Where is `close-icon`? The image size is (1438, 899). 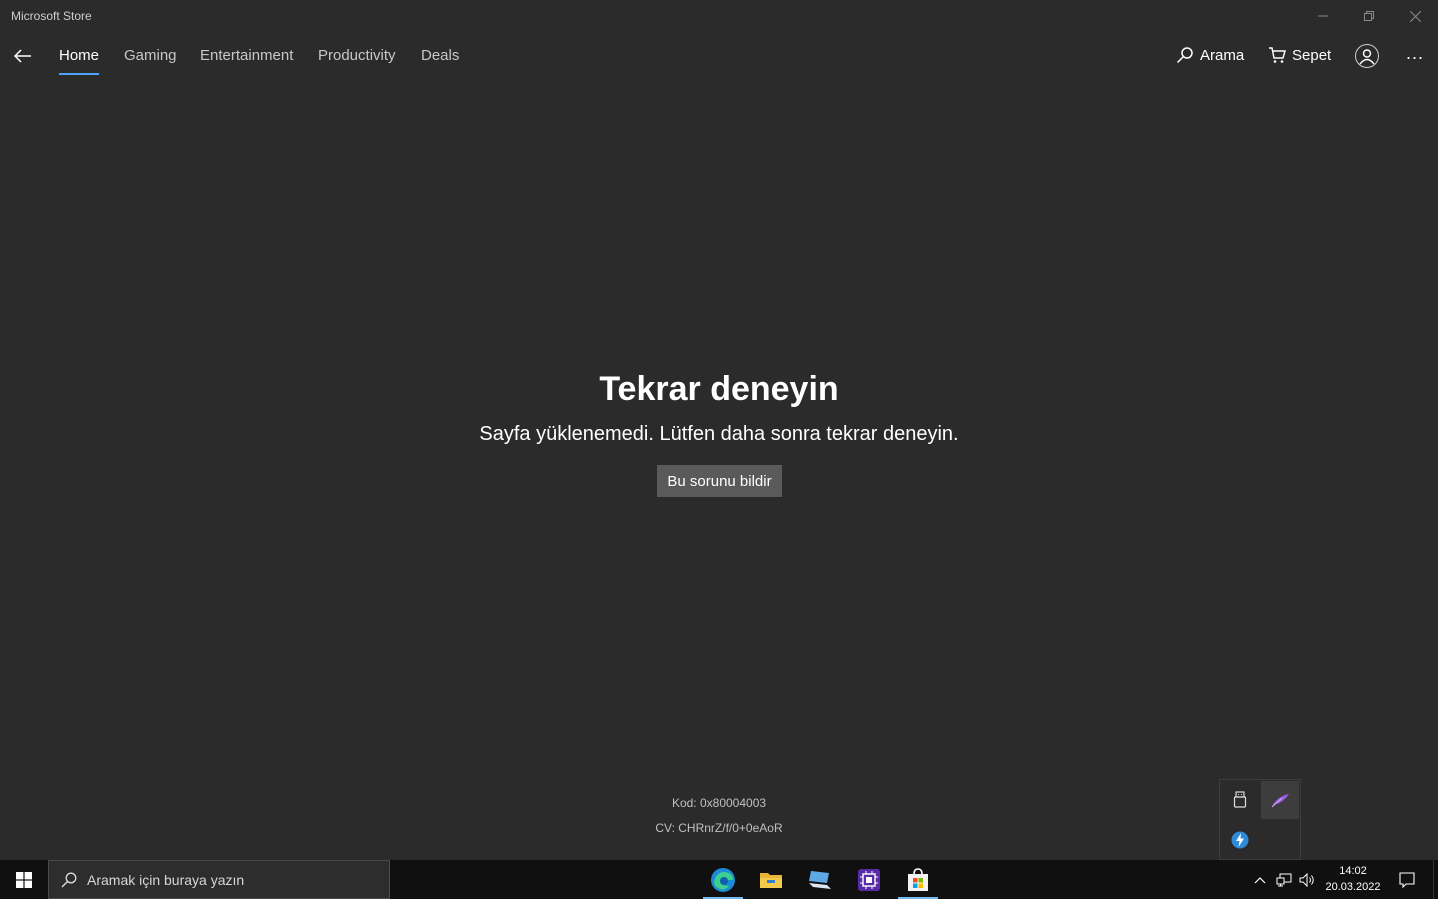 close-icon is located at coordinates (1415, 16).